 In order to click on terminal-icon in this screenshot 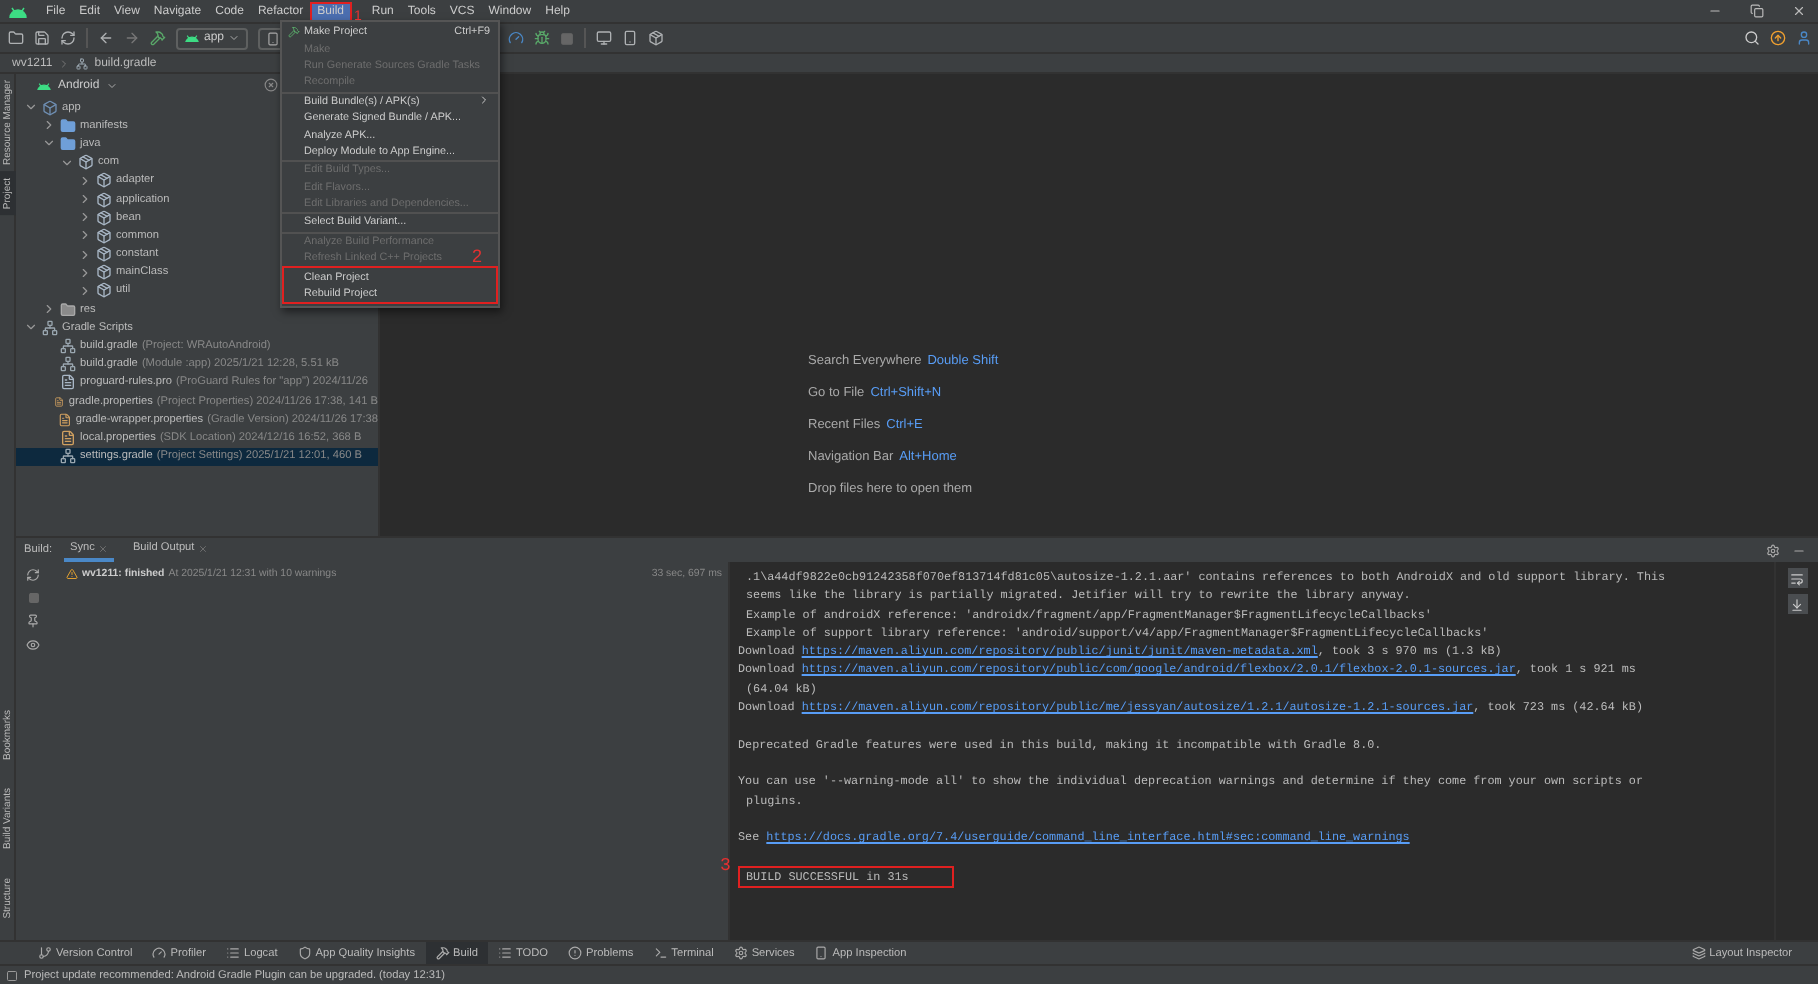, I will do `click(660, 953)`.